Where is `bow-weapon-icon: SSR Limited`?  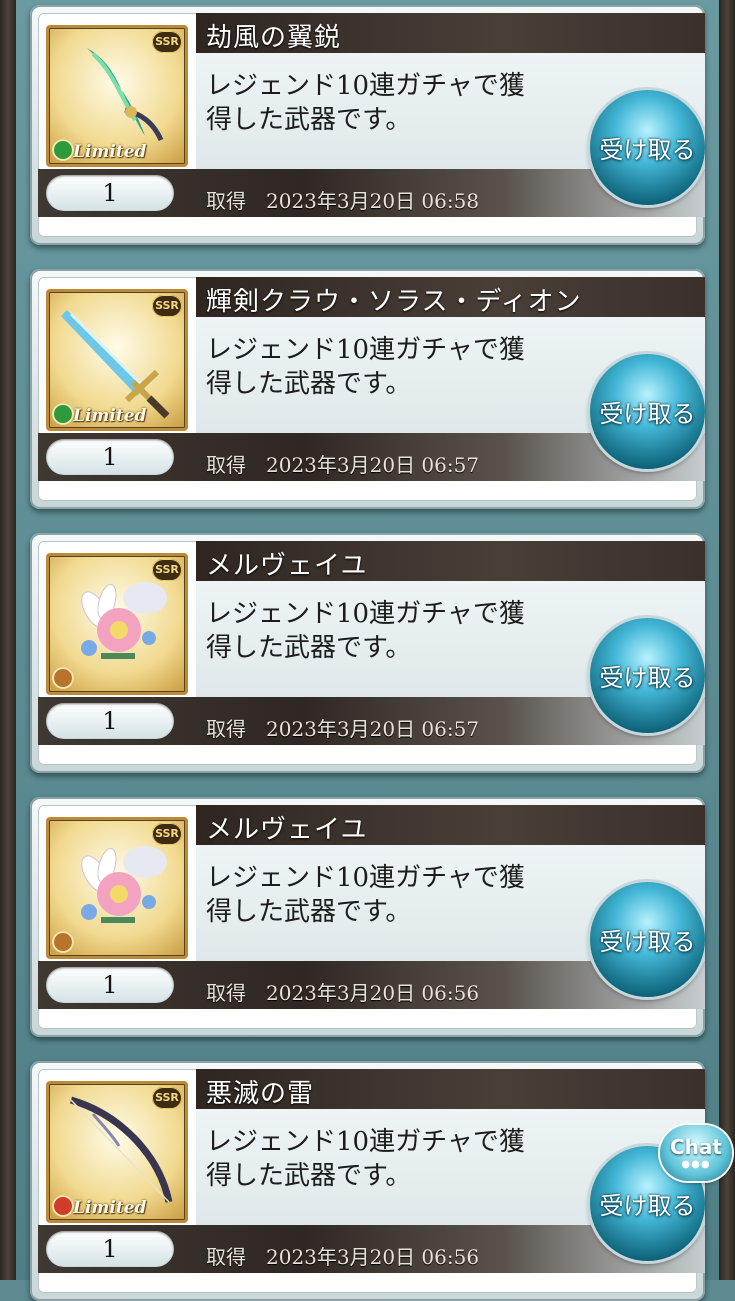
bow-weapon-icon: SSR Limited is located at coordinates (117, 1152).